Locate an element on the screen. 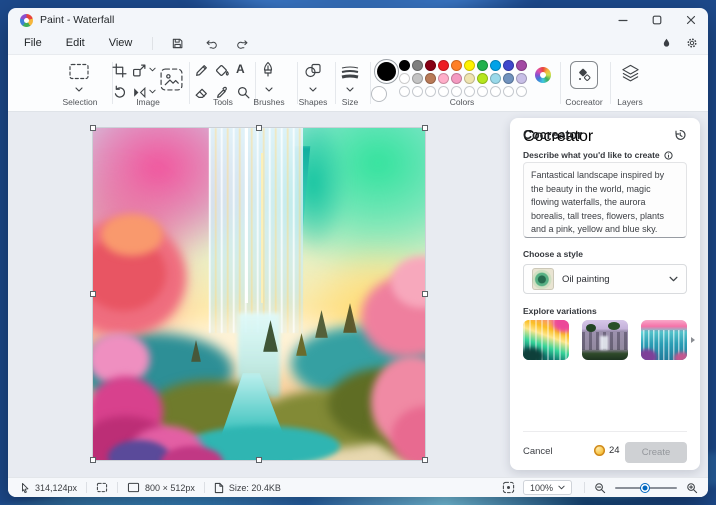 This screenshot has width=716, height=505. pencil-tool-button is located at coordinates (201, 70).